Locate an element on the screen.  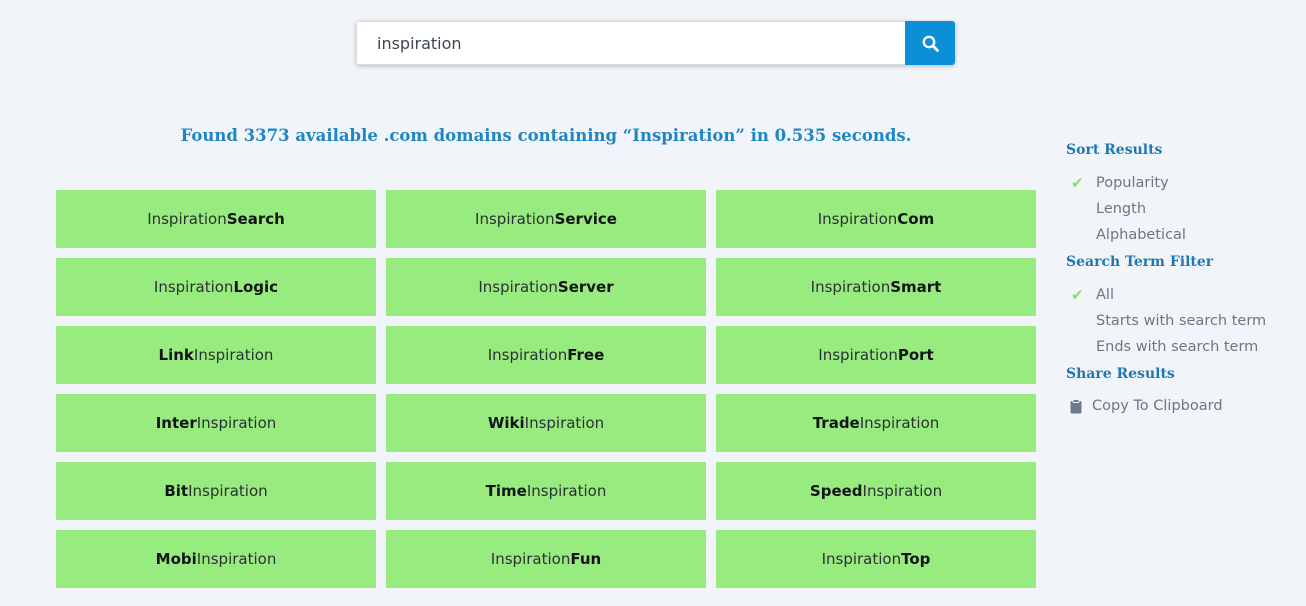
domain-keyword: Fun is located at coordinates (586, 559).